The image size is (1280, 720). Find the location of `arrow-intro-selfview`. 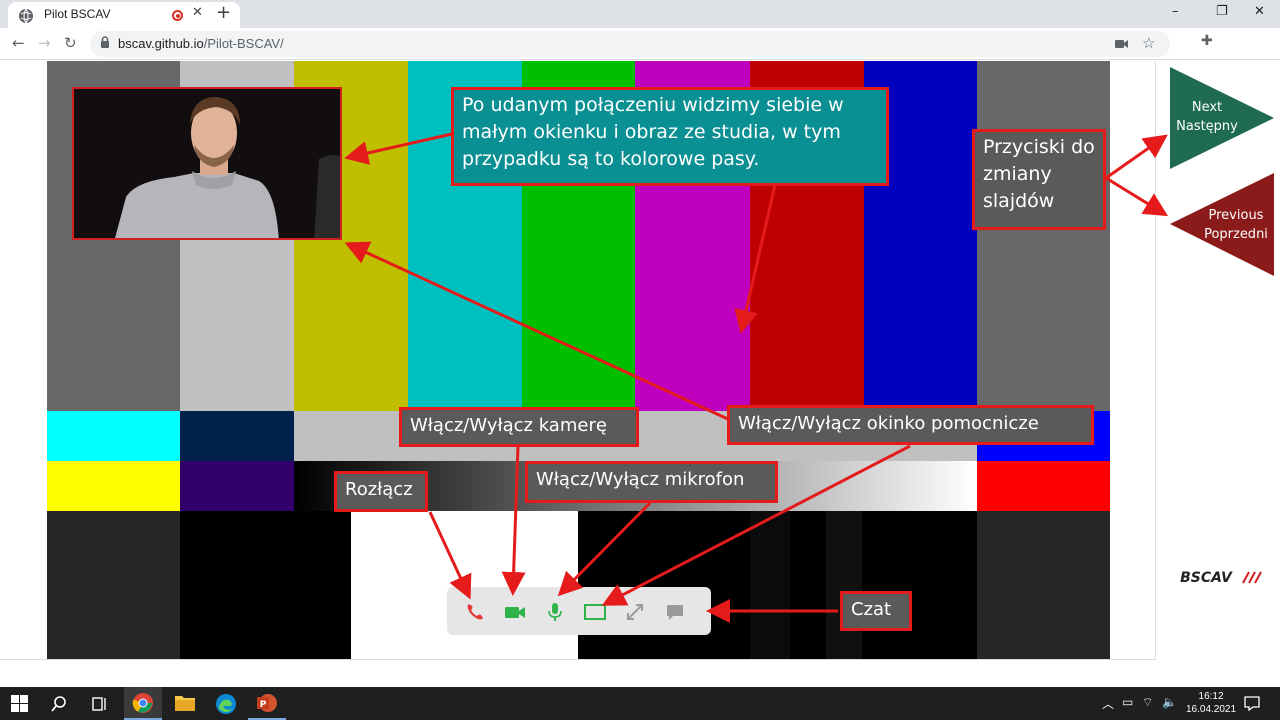

arrow-intro-selfview is located at coordinates (398, 148).